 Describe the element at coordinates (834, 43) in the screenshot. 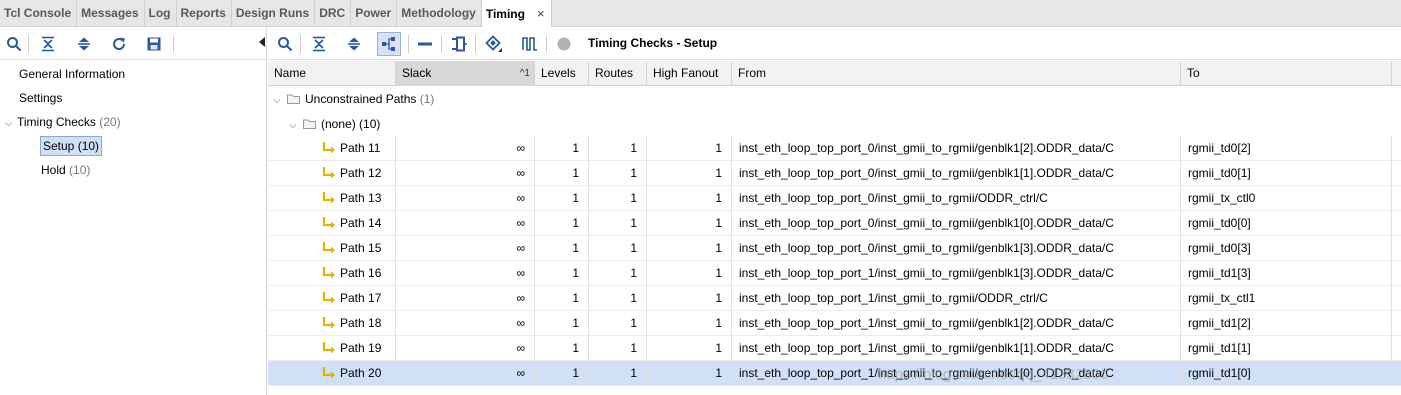

I see `right-toolbar: Timing Checks - Setup` at that location.